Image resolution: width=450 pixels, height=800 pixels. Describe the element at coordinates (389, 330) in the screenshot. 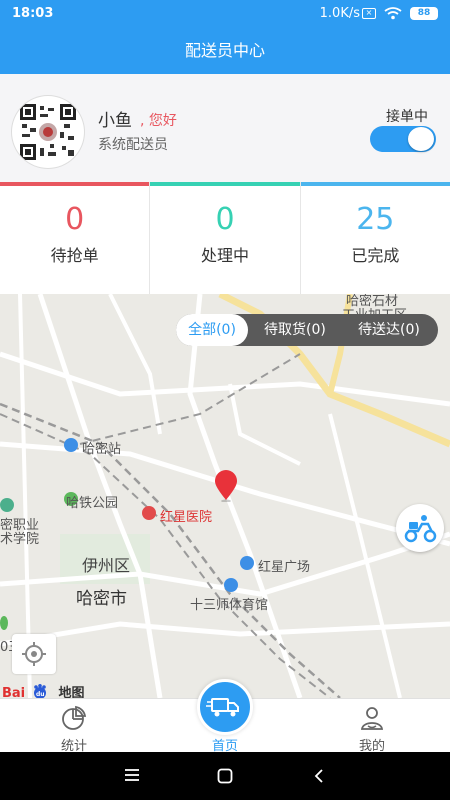

I see `filter-to-deliver: 待送达(0)` at that location.